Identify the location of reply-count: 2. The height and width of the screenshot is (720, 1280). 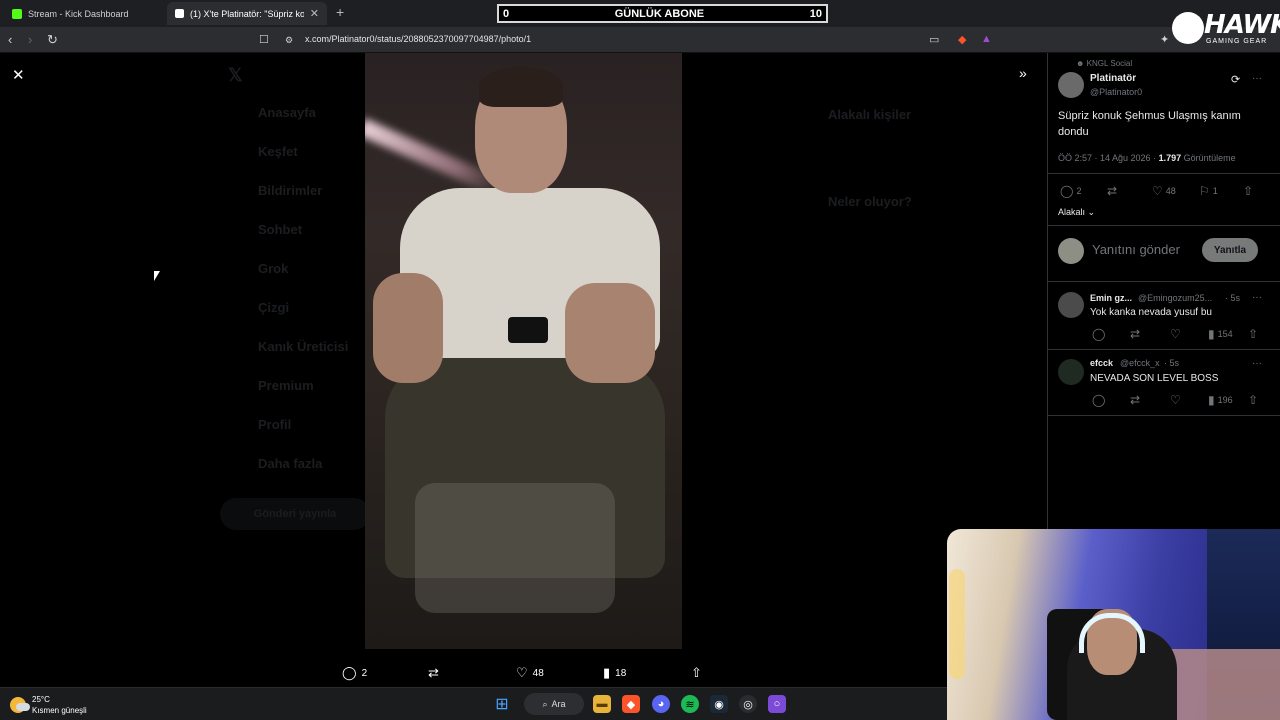
(1079, 191).